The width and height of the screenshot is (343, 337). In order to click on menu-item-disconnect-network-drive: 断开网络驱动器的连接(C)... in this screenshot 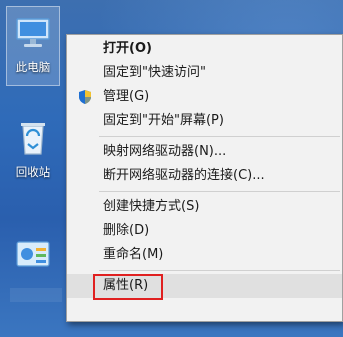, I will do `click(204, 176)`.